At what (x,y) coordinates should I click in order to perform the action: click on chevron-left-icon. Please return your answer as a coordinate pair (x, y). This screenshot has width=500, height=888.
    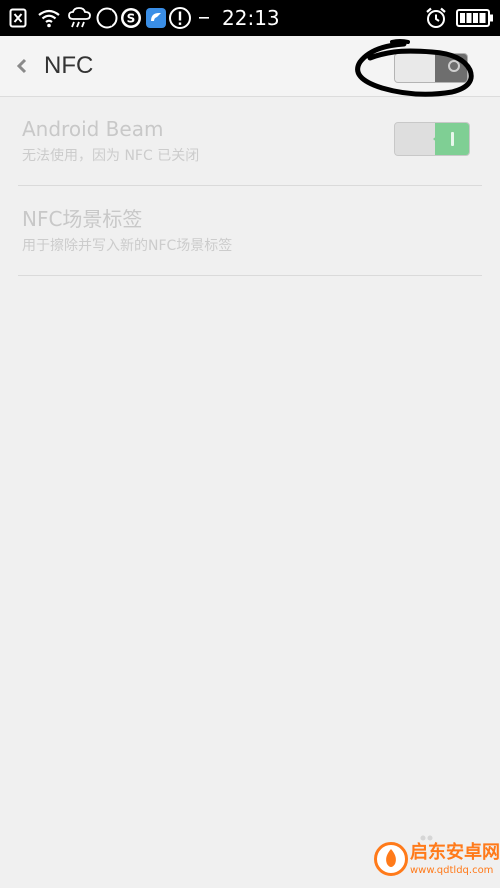
    Looking at the image, I should click on (22, 66).